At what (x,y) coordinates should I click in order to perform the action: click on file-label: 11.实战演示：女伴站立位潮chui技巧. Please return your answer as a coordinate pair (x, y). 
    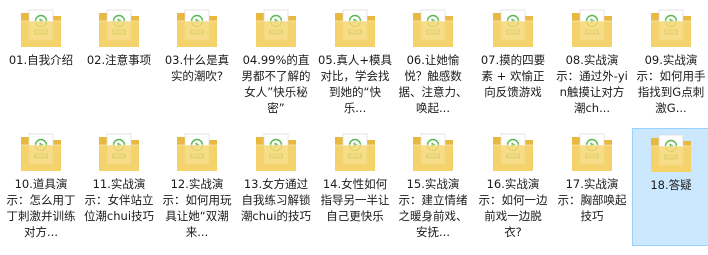
    Looking at the image, I should click on (119, 200).